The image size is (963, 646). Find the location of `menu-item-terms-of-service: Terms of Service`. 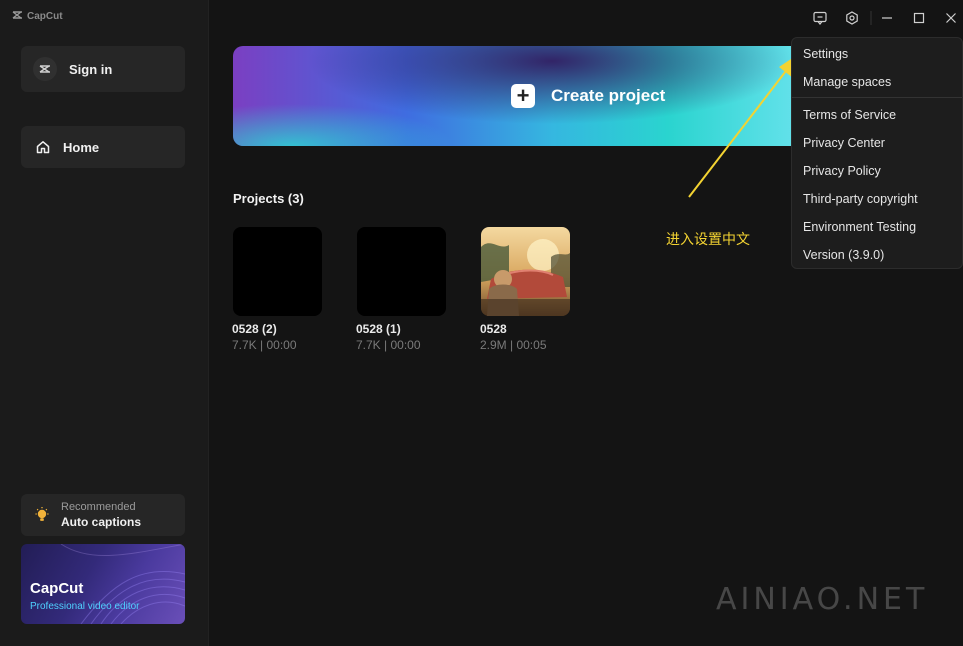

menu-item-terms-of-service: Terms of Service is located at coordinates (849, 115).